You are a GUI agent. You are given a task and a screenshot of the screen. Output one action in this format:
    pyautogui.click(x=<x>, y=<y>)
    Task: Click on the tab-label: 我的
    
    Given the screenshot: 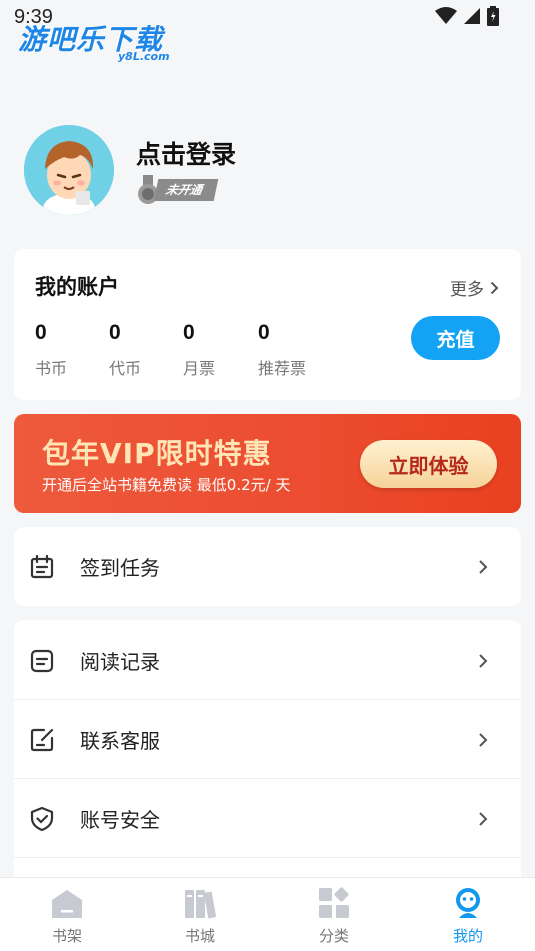 What is the action you would take?
    pyautogui.click(x=467, y=936)
    